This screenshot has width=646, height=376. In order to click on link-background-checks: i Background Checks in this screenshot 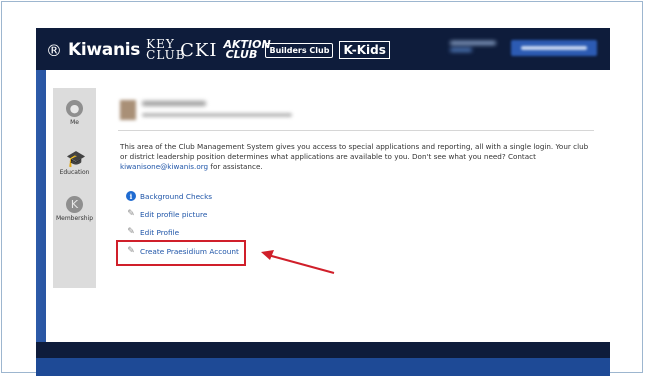, I will do `click(196, 196)`.